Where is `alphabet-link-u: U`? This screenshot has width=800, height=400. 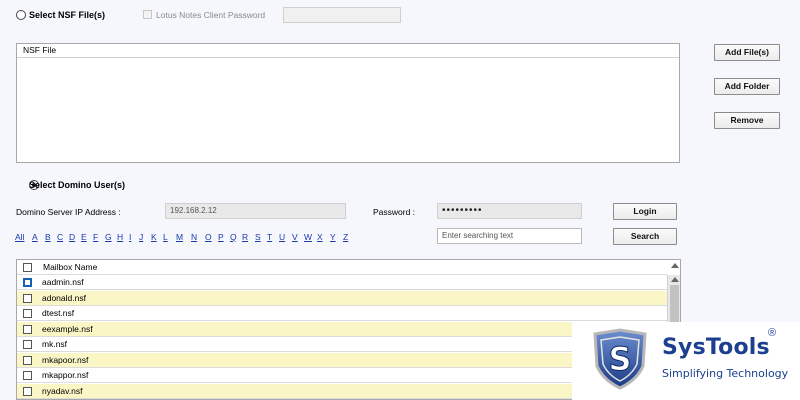
alphabet-link-u: U is located at coordinates (282, 237).